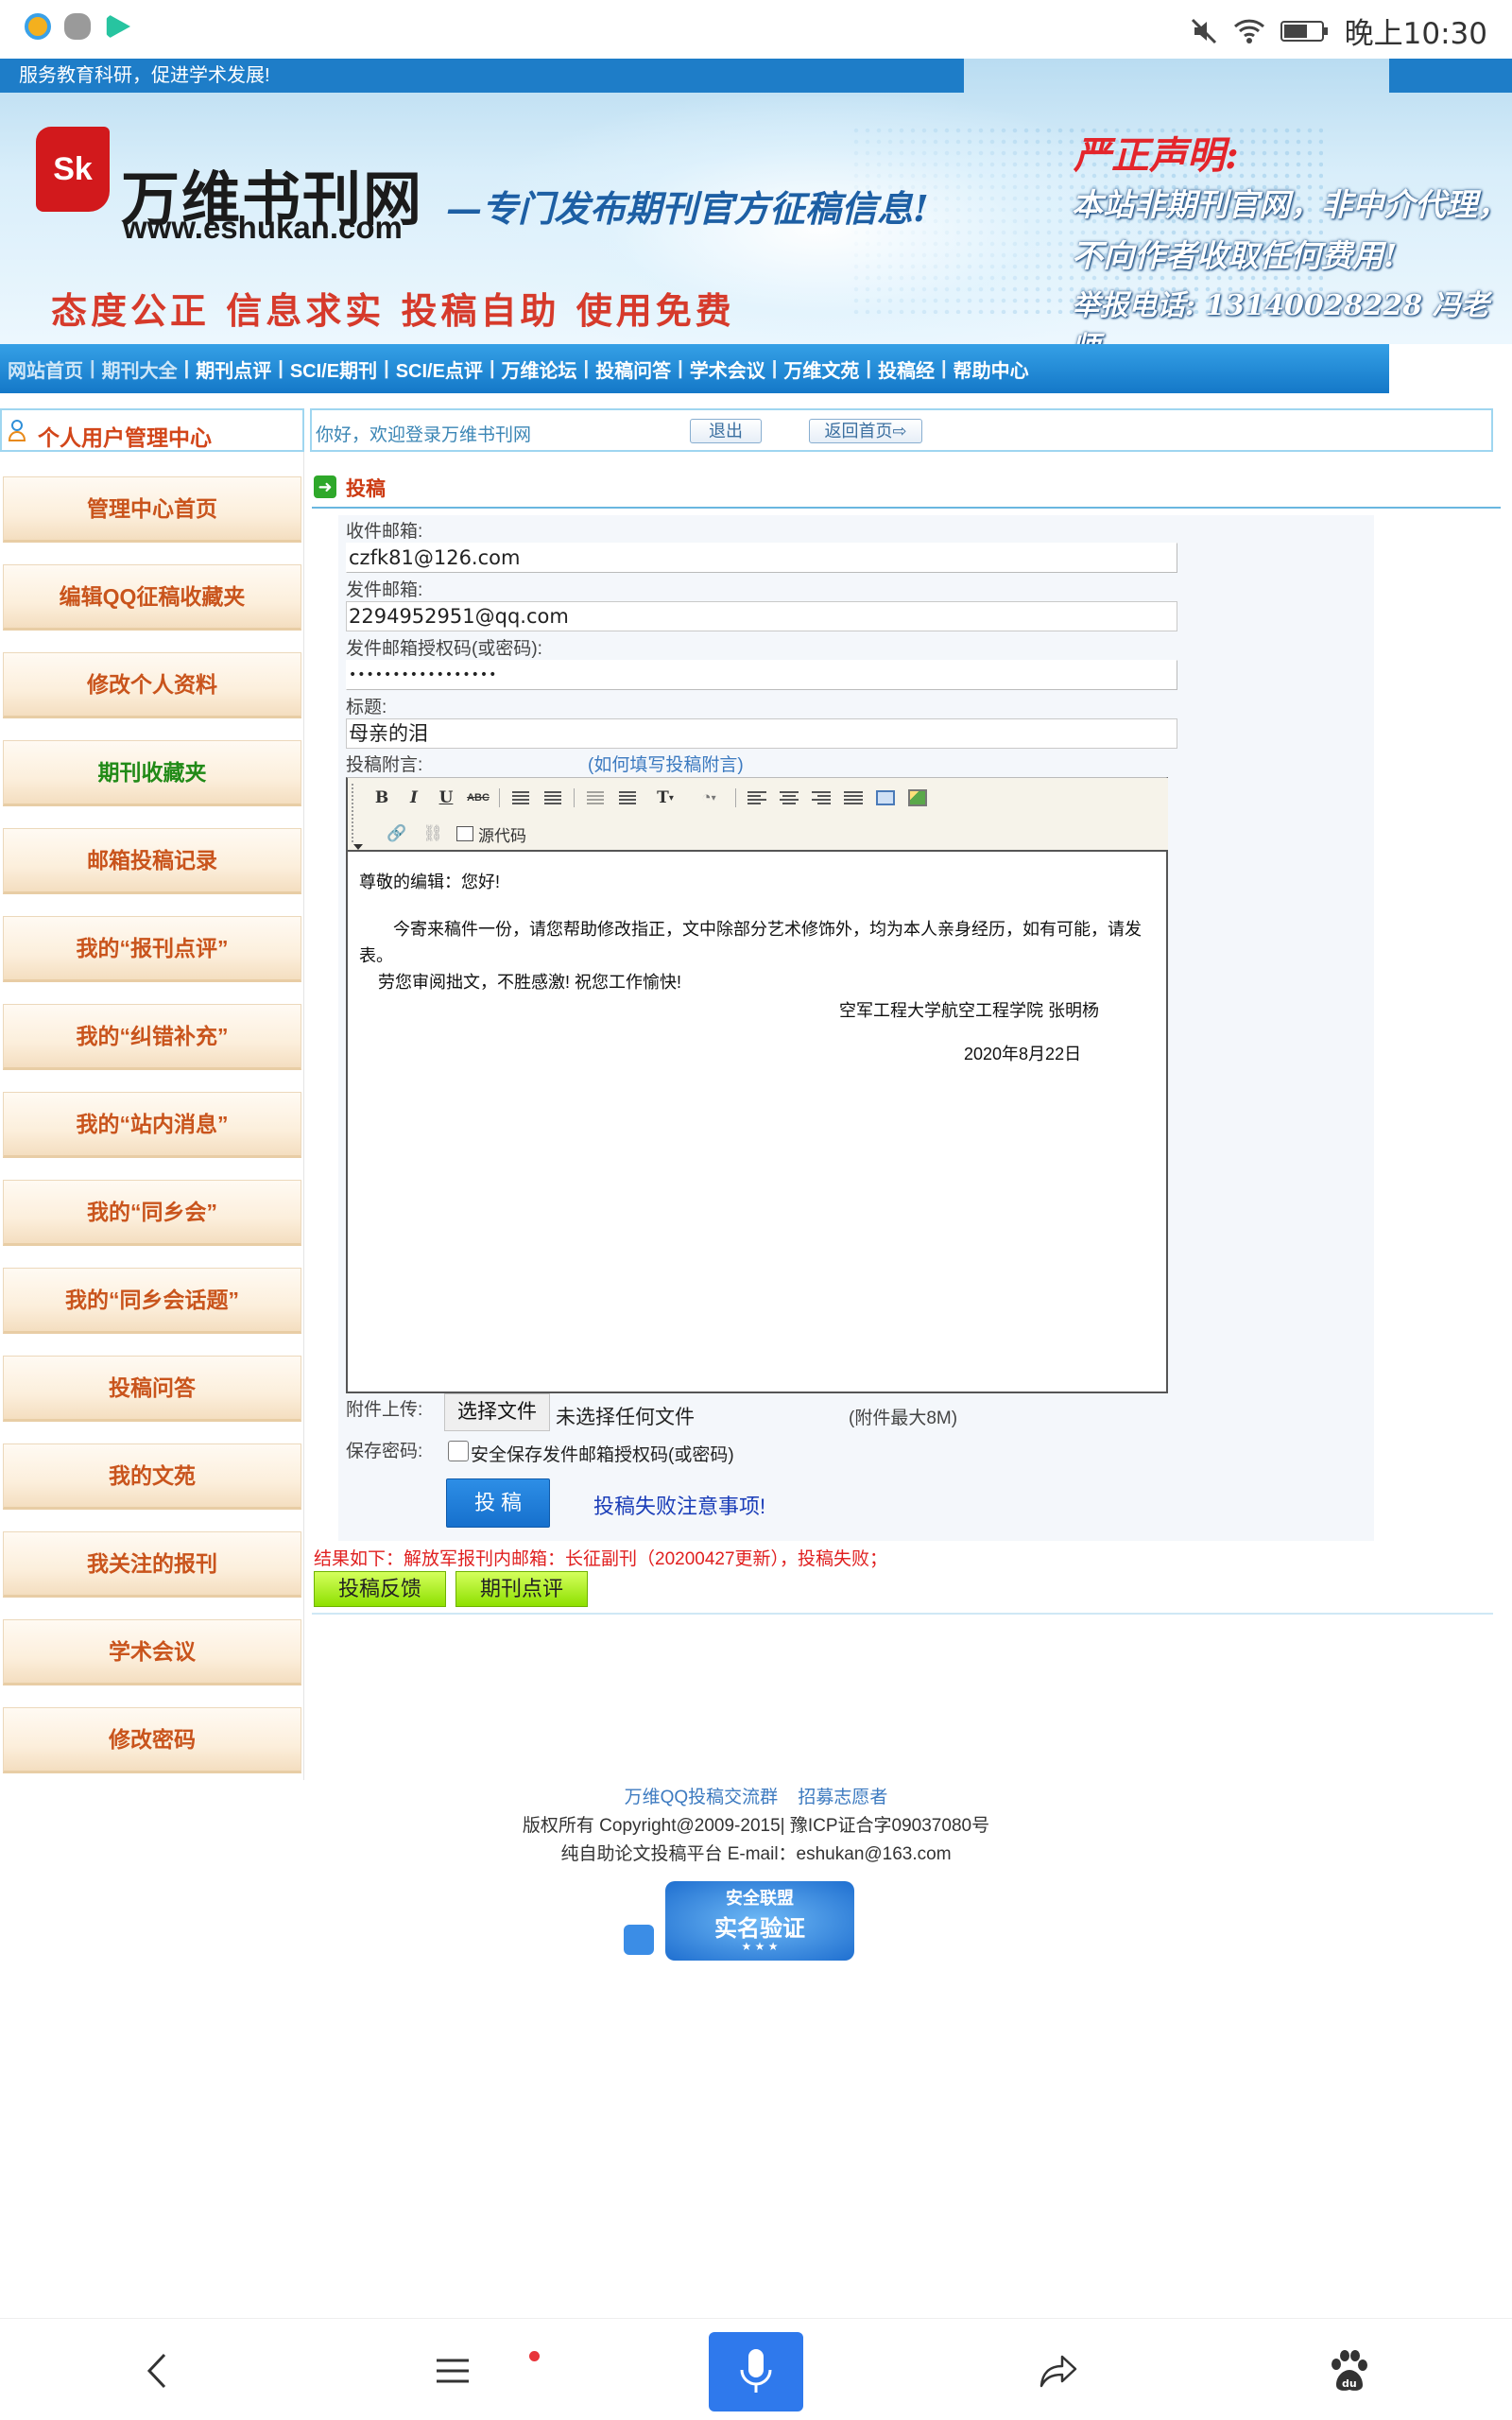 The image size is (1512, 2420). Describe the element at coordinates (152, 1213) in the screenshot. I see `sidebar-item-hometown: 我的“同乡会”` at that location.